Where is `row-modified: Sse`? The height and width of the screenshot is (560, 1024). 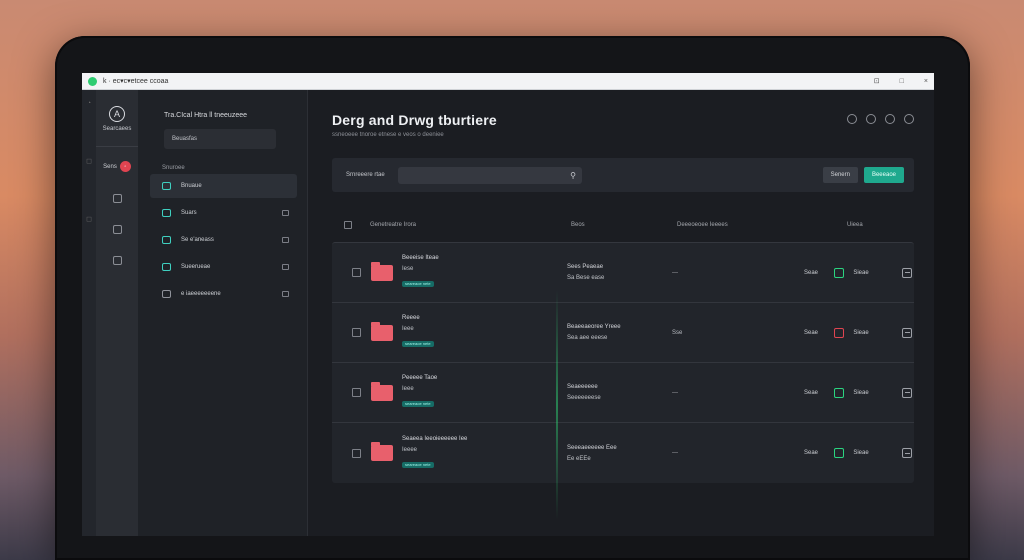 row-modified: Sse is located at coordinates (677, 332).